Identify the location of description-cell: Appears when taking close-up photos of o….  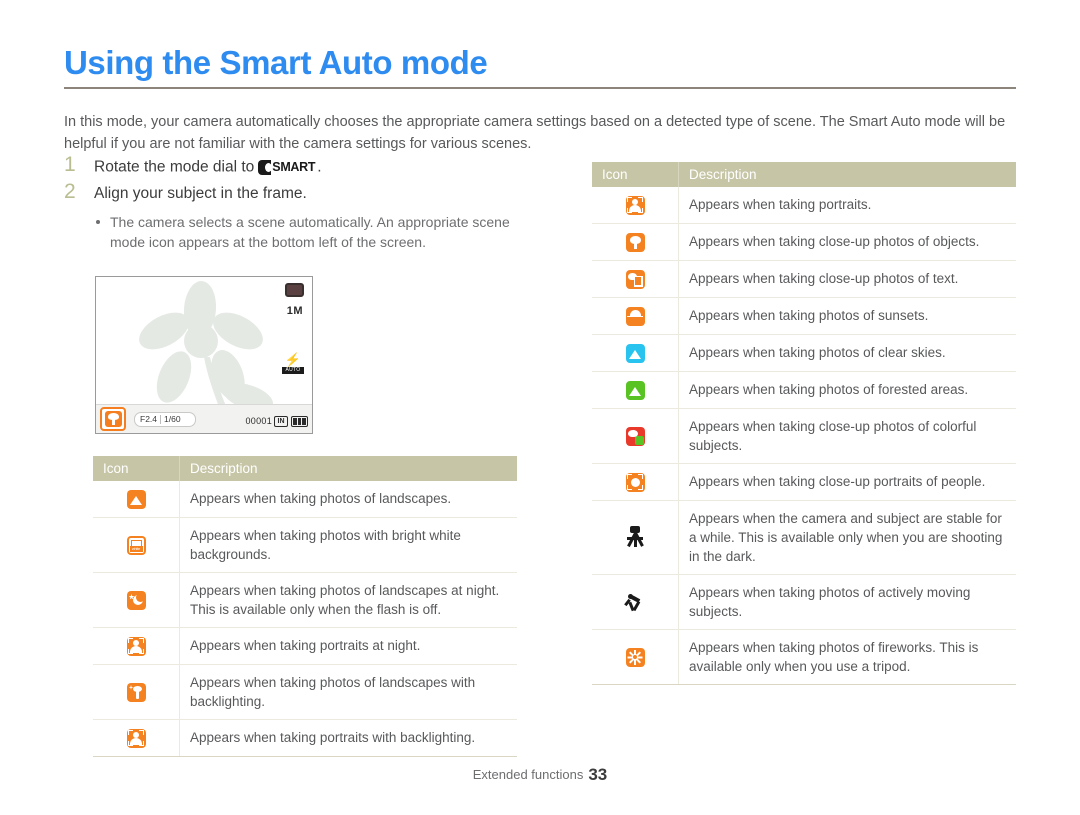
(847, 242).